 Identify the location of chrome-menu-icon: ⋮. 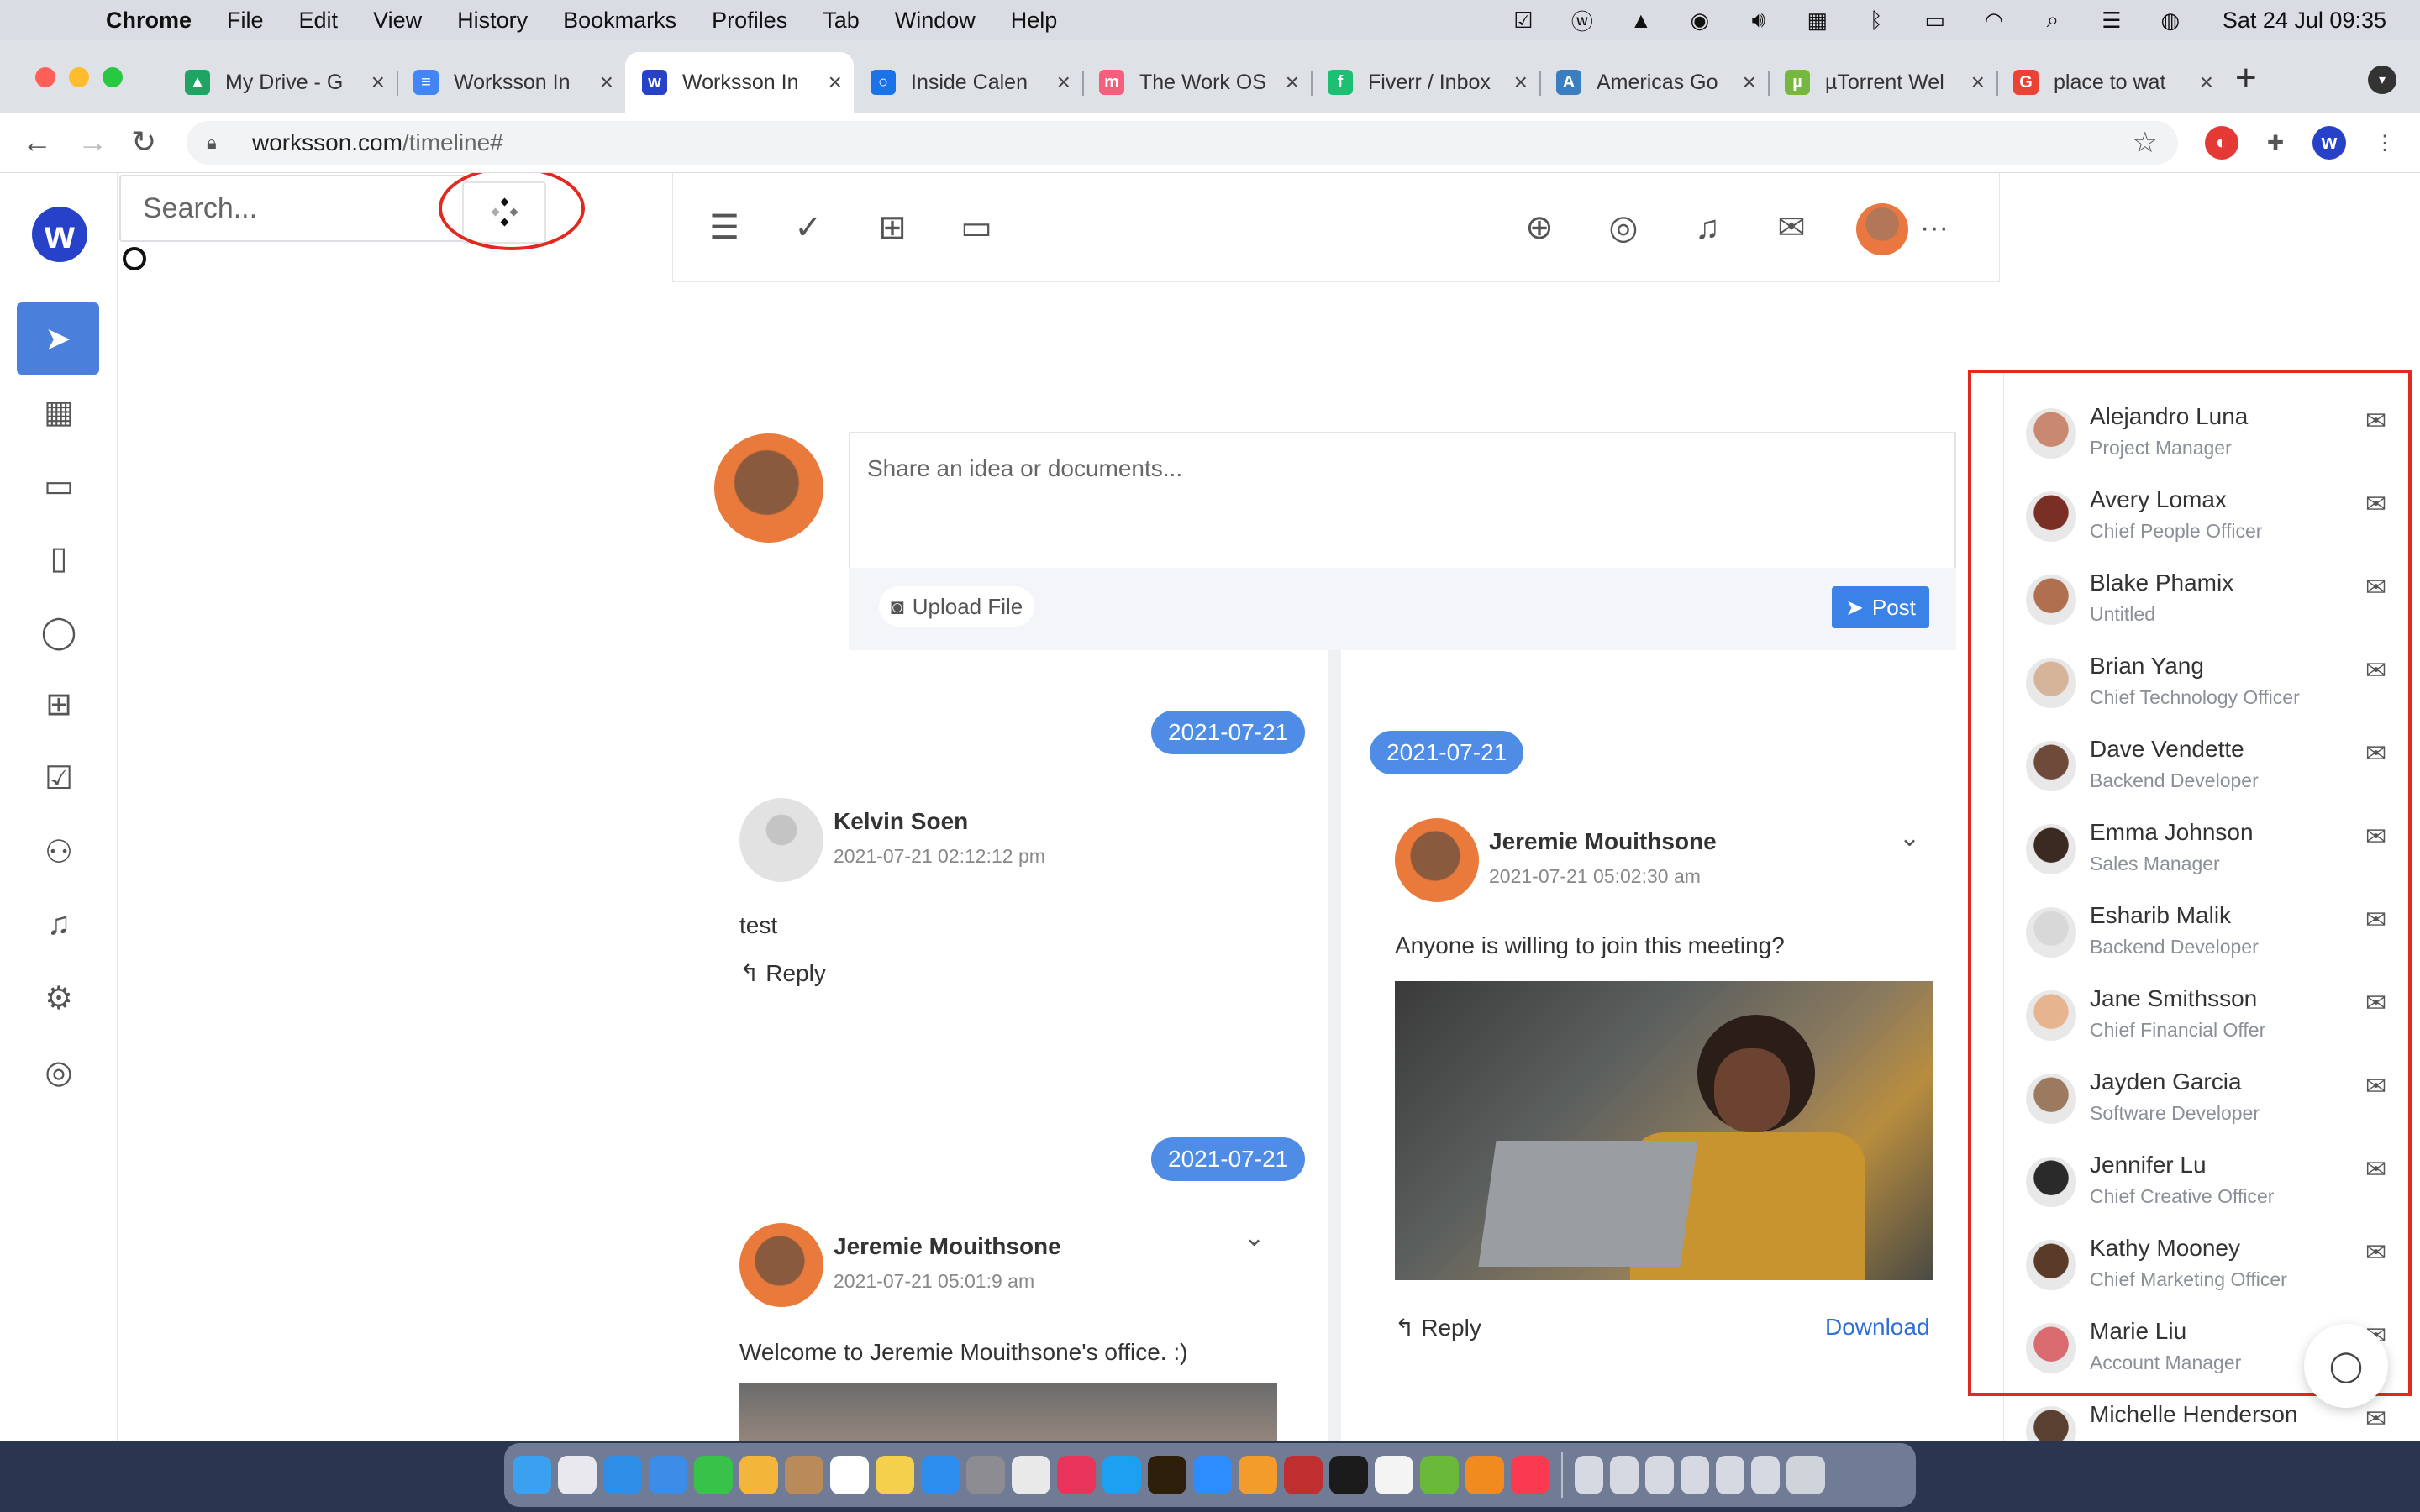
(2385, 143).